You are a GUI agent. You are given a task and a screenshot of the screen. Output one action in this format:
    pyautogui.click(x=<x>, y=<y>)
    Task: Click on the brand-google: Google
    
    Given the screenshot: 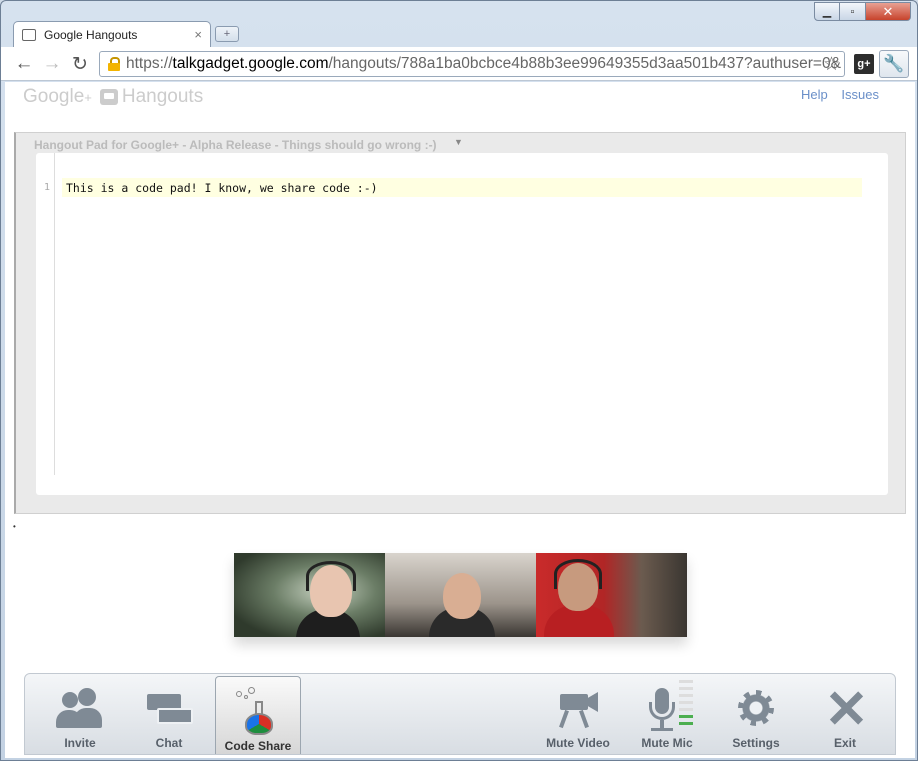 What is the action you would take?
    pyautogui.click(x=54, y=96)
    